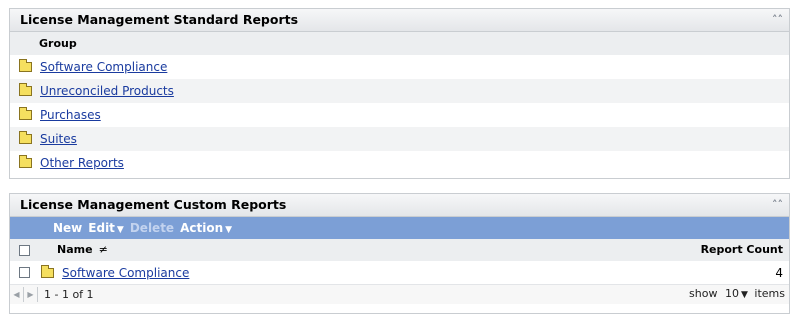 The image size is (790, 322). I want to click on report-group-link: Other Reports, so click(82, 163).